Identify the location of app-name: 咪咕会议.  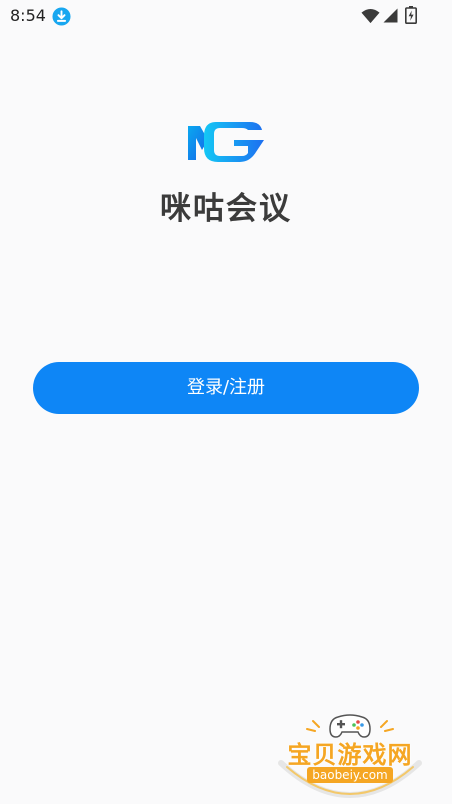
(226, 209).